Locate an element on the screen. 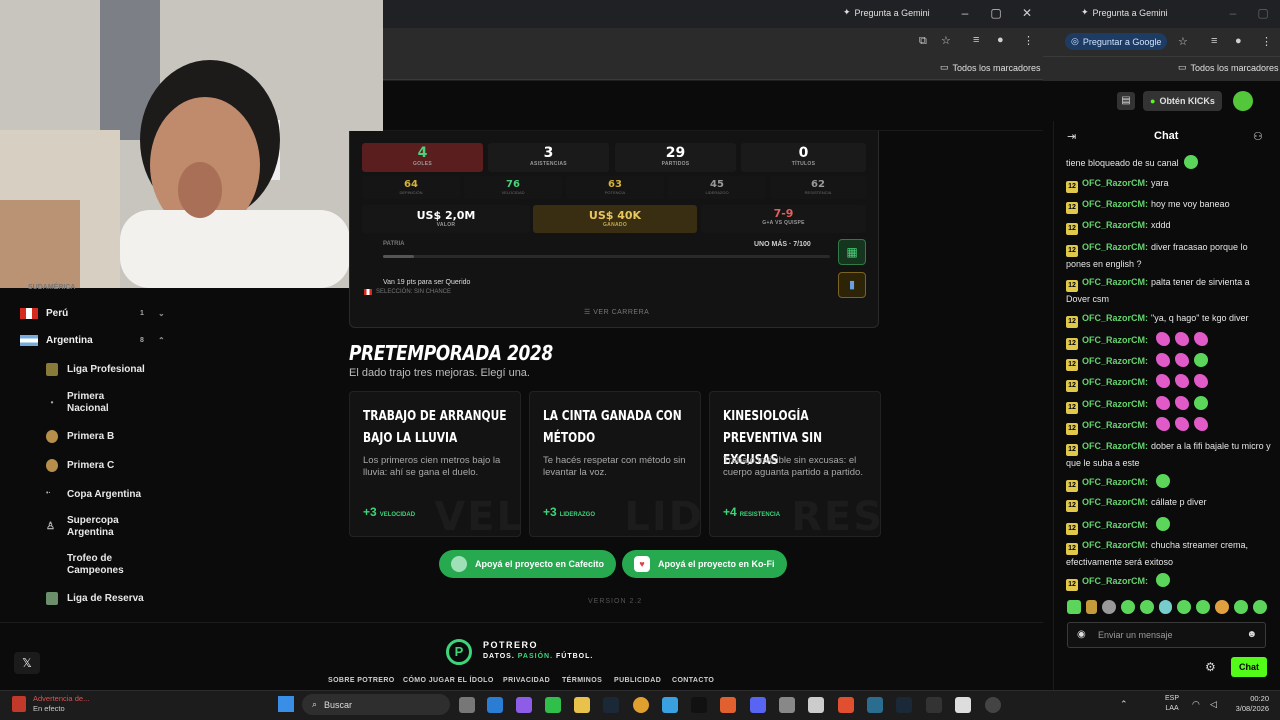 This screenshot has width=1280, height=720. wifi-icon: ◠ is located at coordinates (1196, 704).